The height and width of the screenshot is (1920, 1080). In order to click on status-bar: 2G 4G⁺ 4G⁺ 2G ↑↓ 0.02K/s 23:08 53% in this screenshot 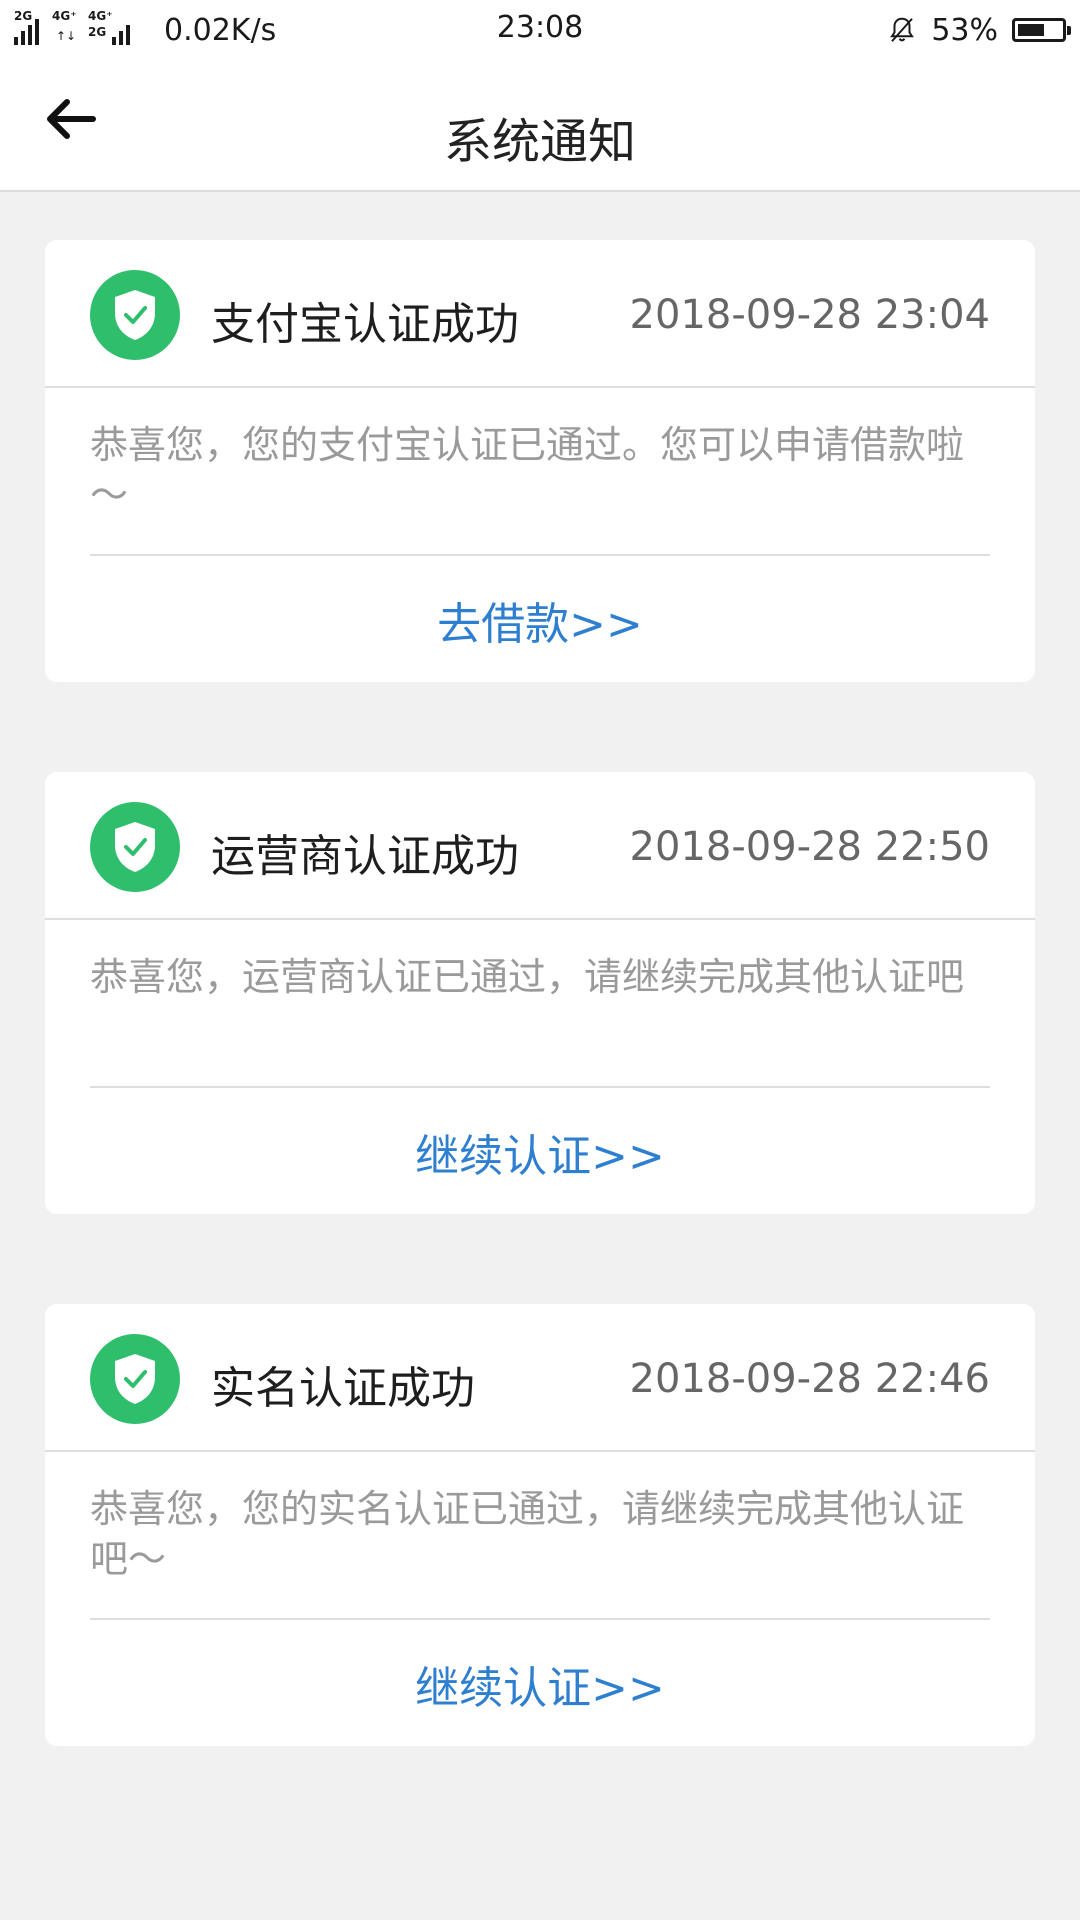, I will do `click(540, 30)`.